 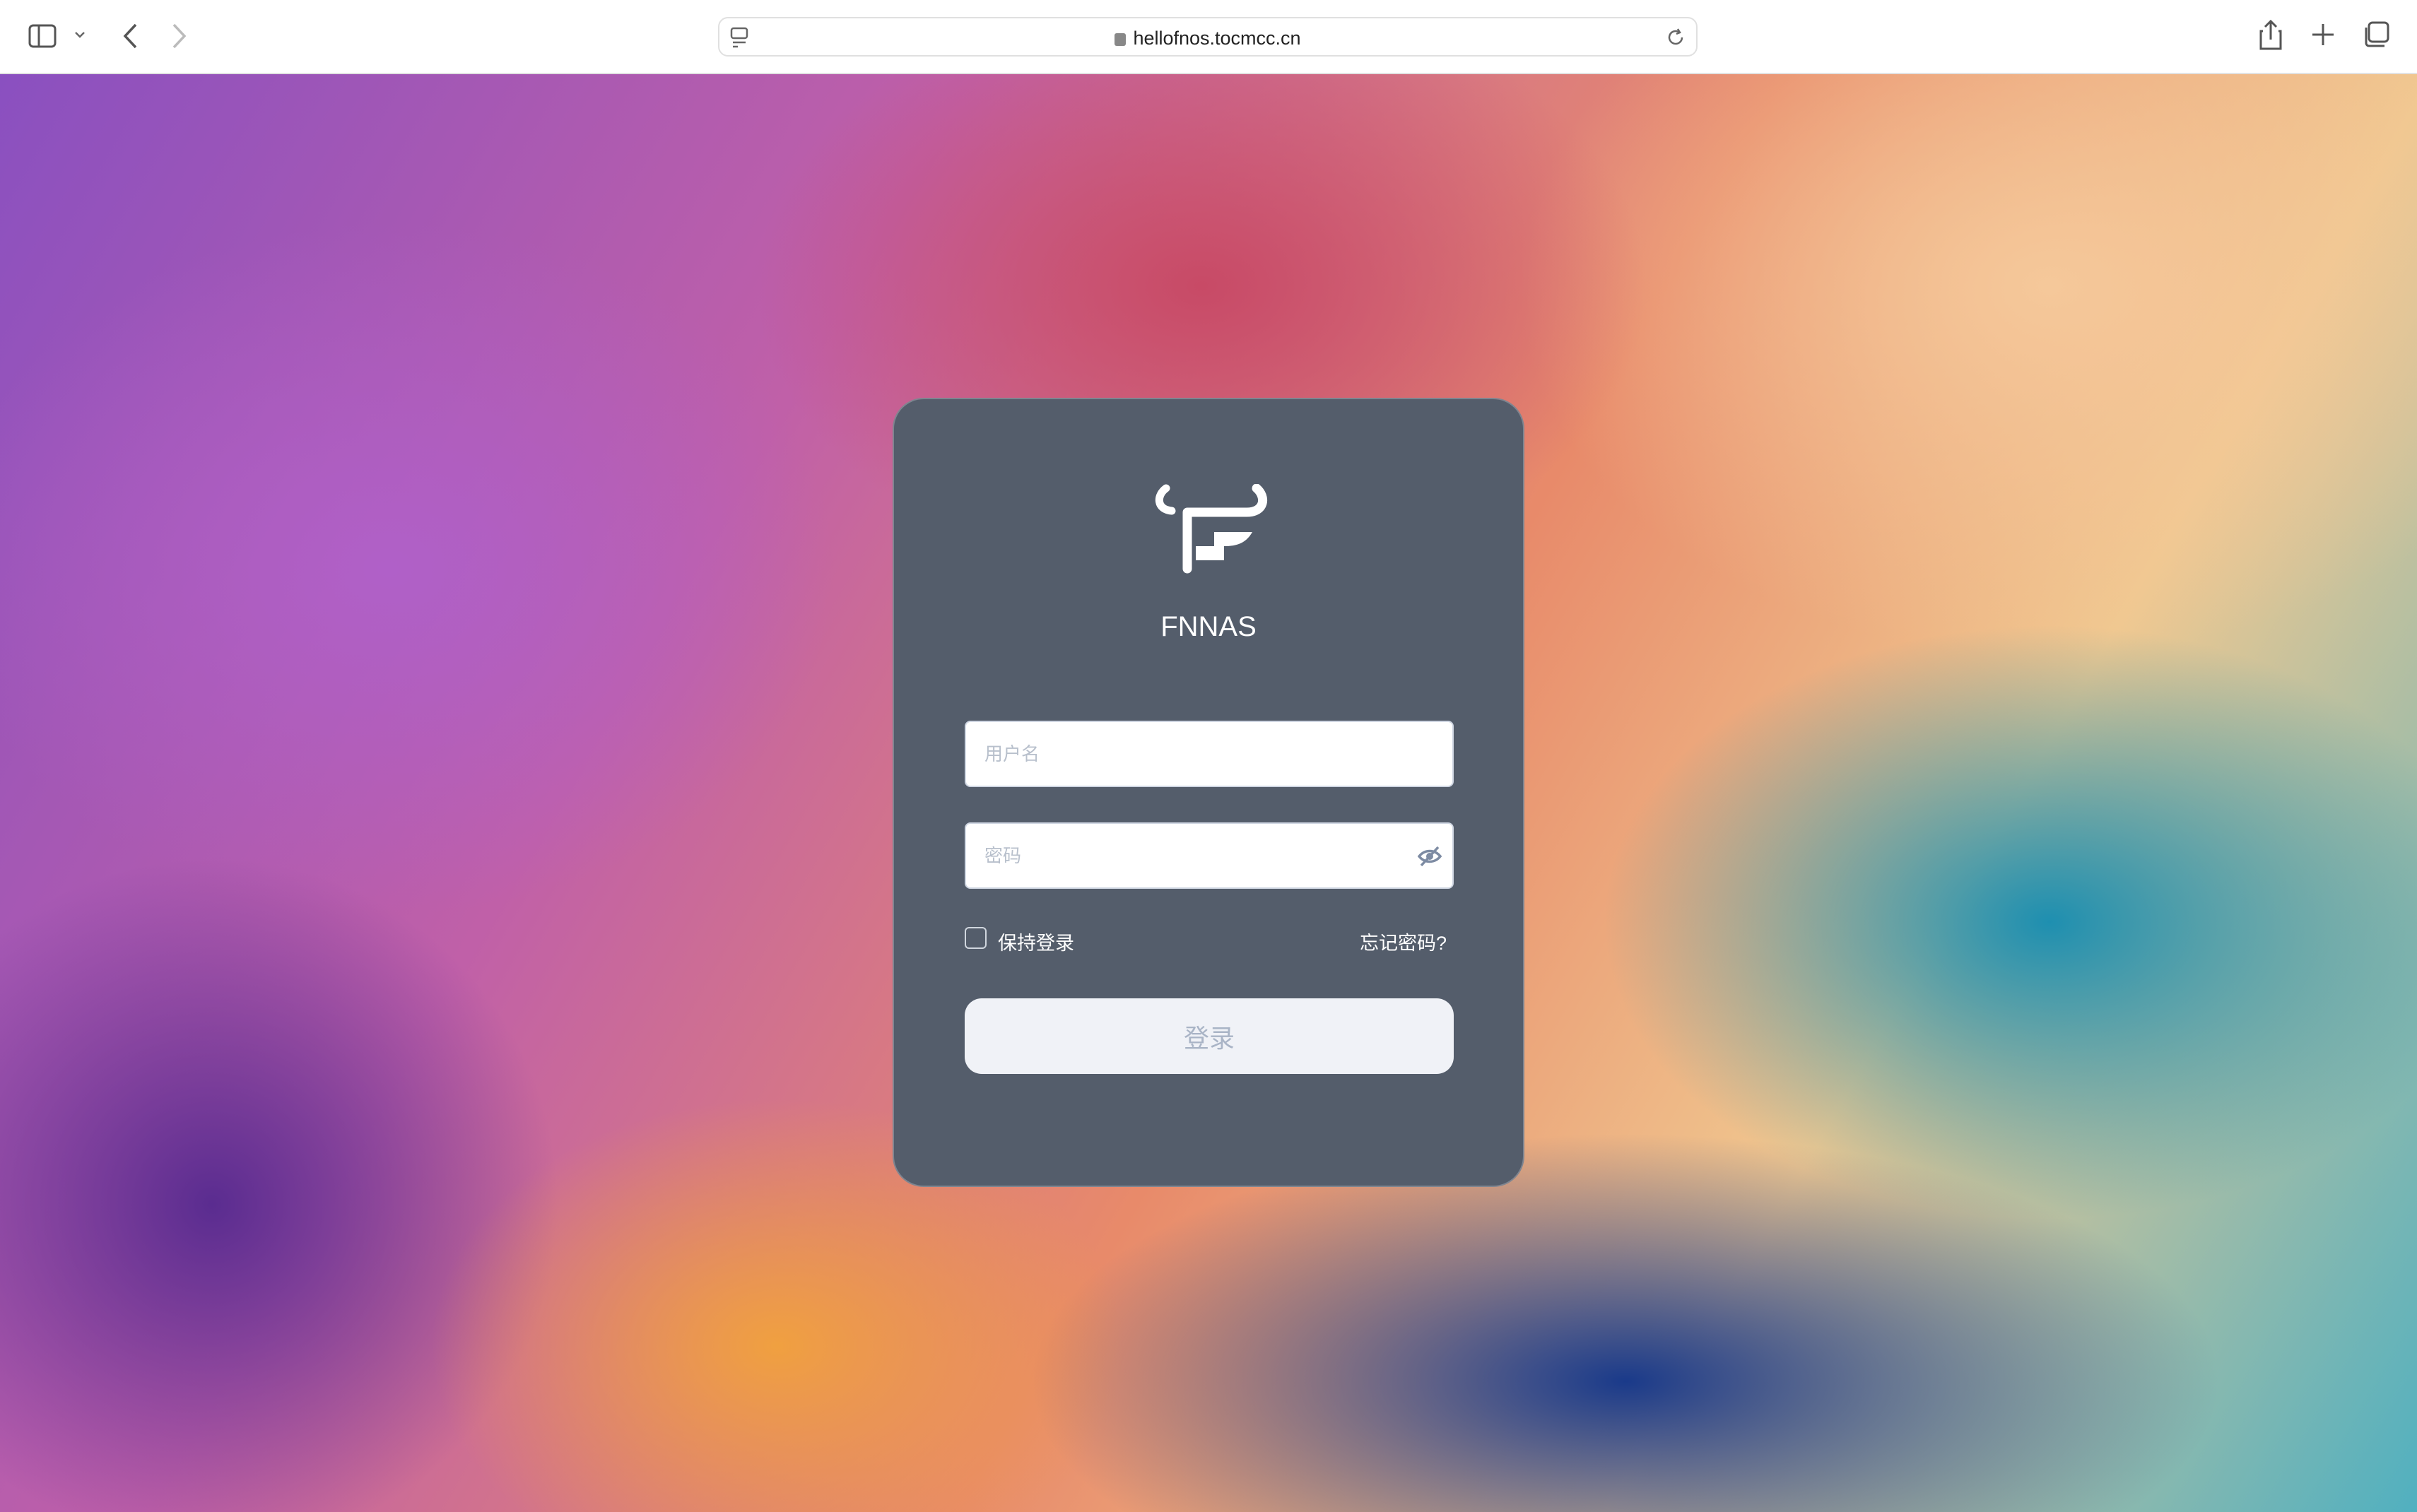 I want to click on username-input, so click(x=1209, y=754).